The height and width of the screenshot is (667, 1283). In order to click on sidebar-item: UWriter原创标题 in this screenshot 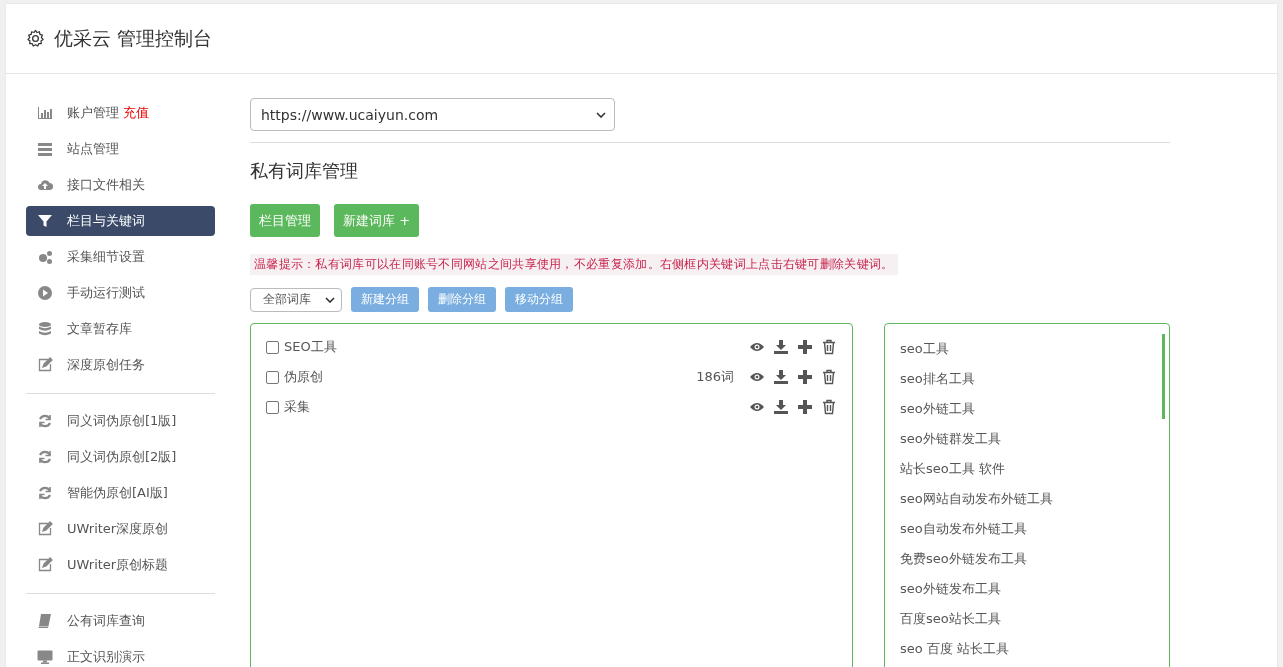, I will do `click(120, 565)`.